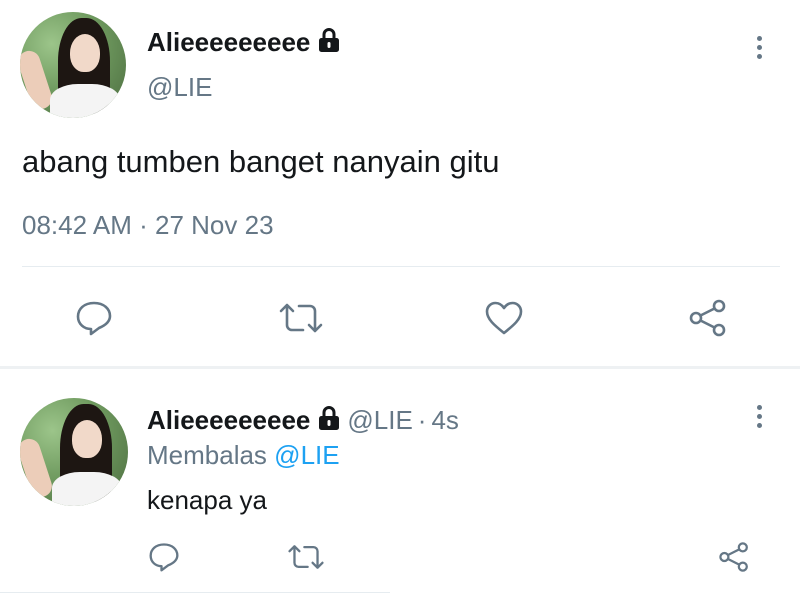  What do you see at coordinates (400, 367) in the screenshot?
I see `section-separator` at bounding box center [400, 367].